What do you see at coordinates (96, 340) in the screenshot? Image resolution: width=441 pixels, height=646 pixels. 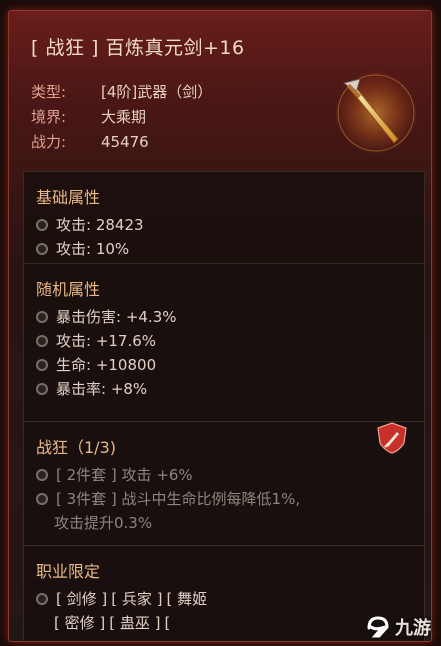 I see `random-attr-attack: 攻击: +17.6%` at bounding box center [96, 340].